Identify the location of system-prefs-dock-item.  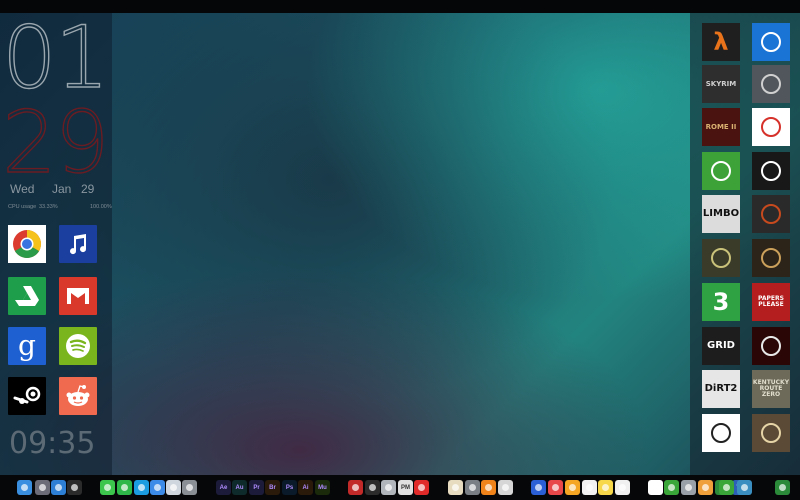
(472, 487).